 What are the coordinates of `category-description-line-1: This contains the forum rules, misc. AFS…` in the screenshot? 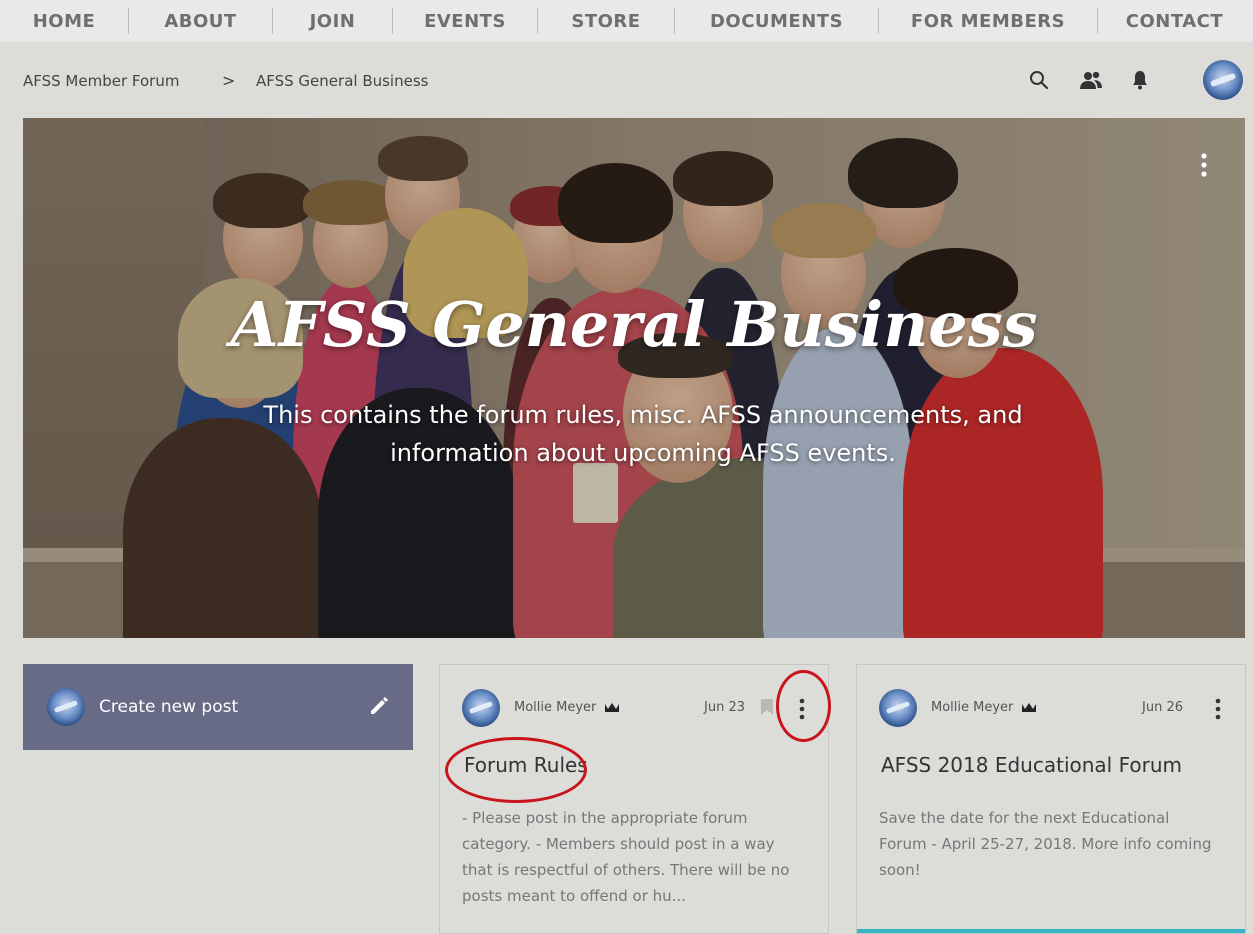 It's located at (643, 415).